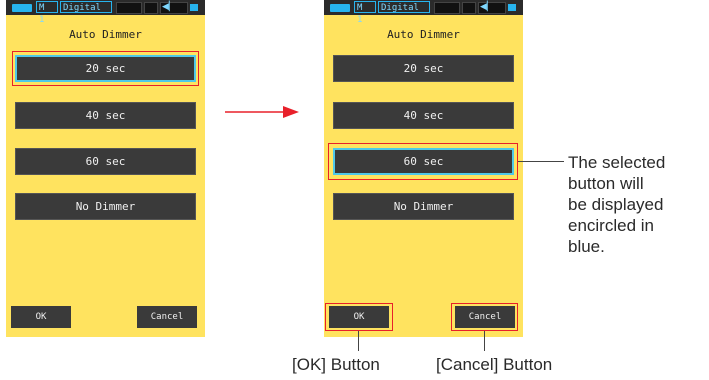 Image resolution: width=709 pixels, height=380 pixels. Describe the element at coordinates (494, 364) in the screenshot. I see `cancel-button-label: [Cancel] Button` at that location.